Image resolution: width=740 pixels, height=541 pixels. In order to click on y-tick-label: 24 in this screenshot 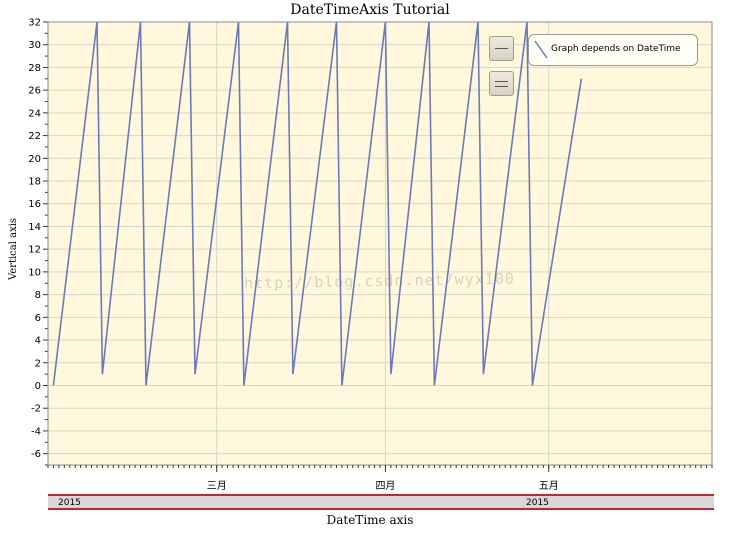, I will do `click(34, 113)`.